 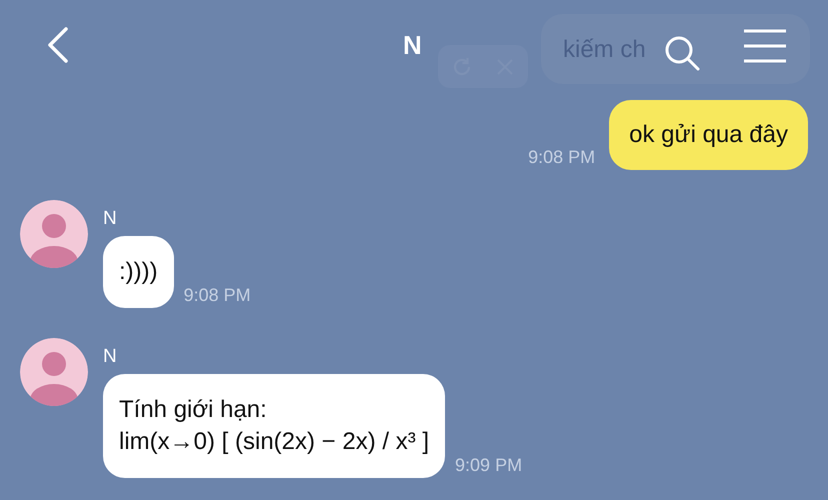 What do you see at coordinates (708, 135) in the screenshot?
I see `message-bubble: ok gửi qua đây` at bounding box center [708, 135].